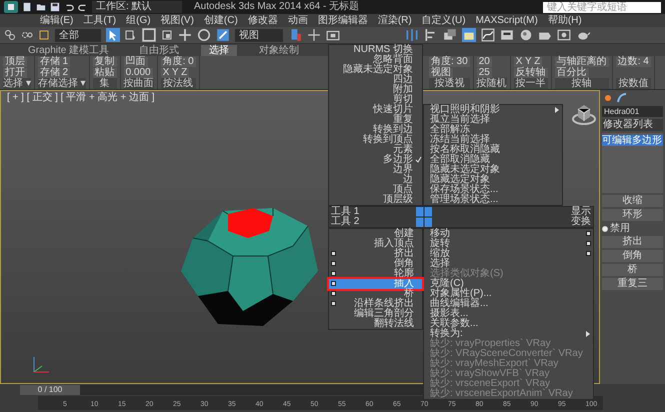  Describe the element at coordinates (131, 35) in the screenshot. I see `select-by-name-icon` at that location.